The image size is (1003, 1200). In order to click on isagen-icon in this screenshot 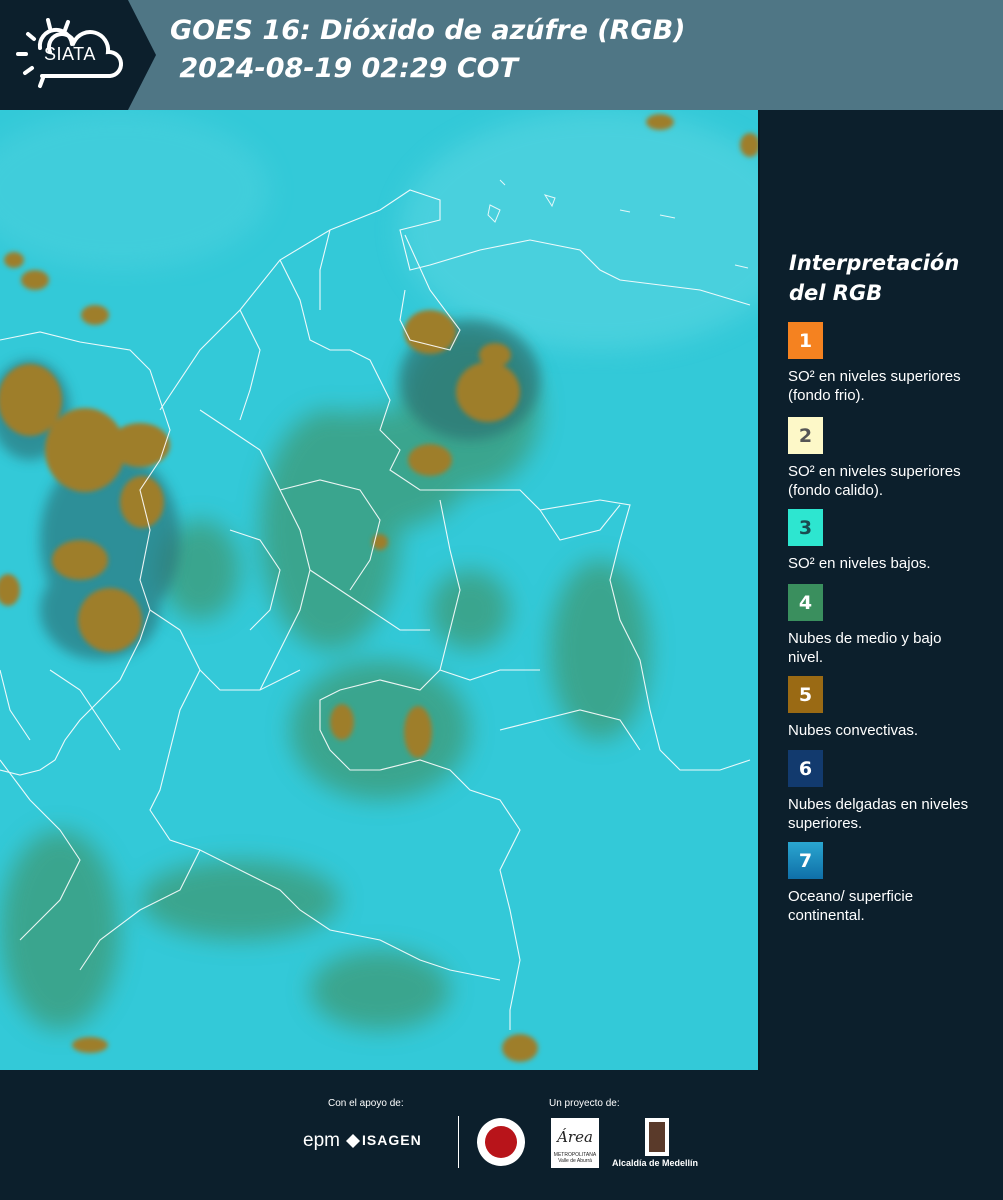, I will do `click(353, 1141)`.